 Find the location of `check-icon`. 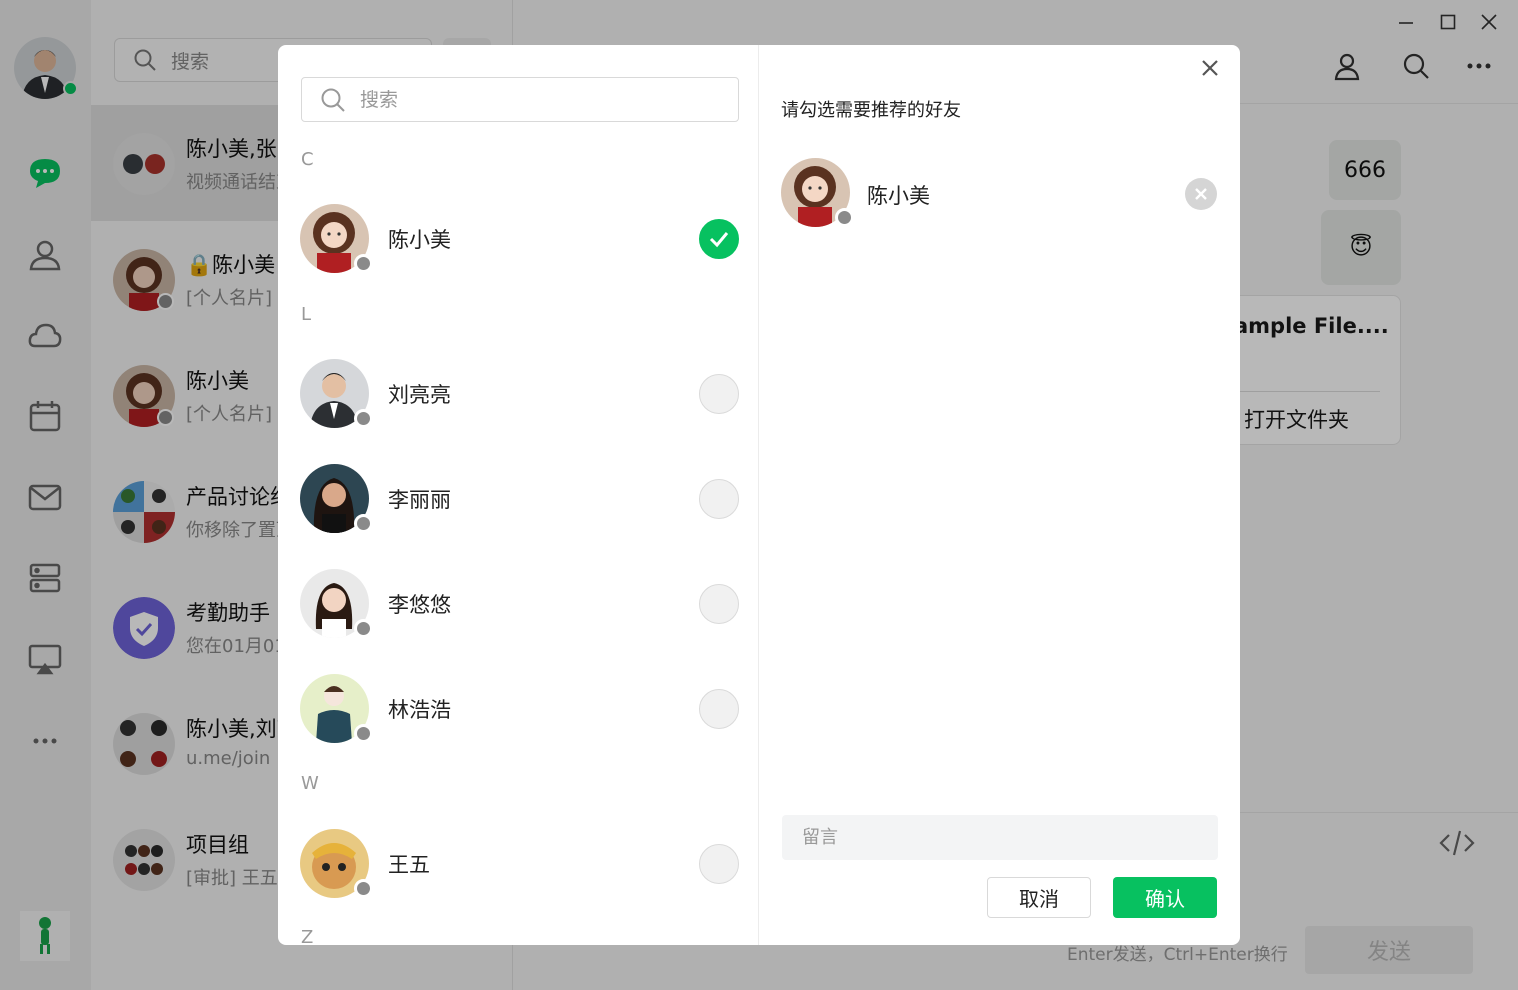

check-icon is located at coordinates (719, 240).